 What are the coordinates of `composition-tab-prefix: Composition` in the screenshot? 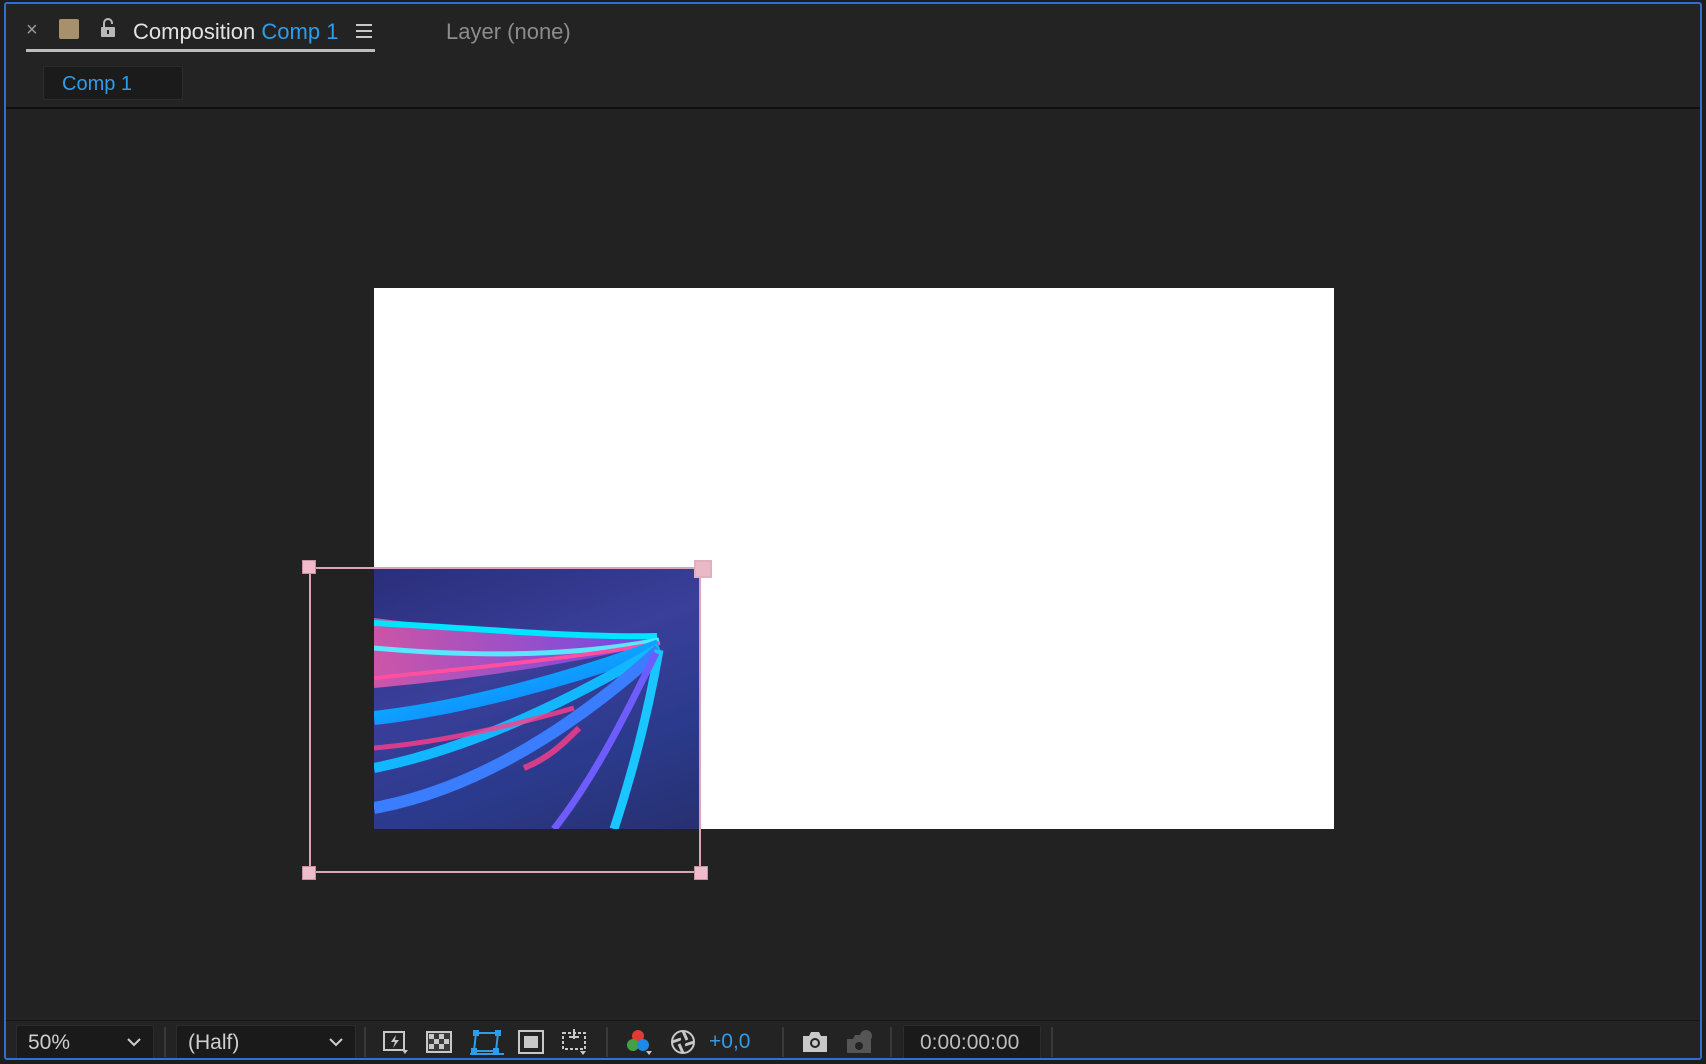 It's located at (194, 31).